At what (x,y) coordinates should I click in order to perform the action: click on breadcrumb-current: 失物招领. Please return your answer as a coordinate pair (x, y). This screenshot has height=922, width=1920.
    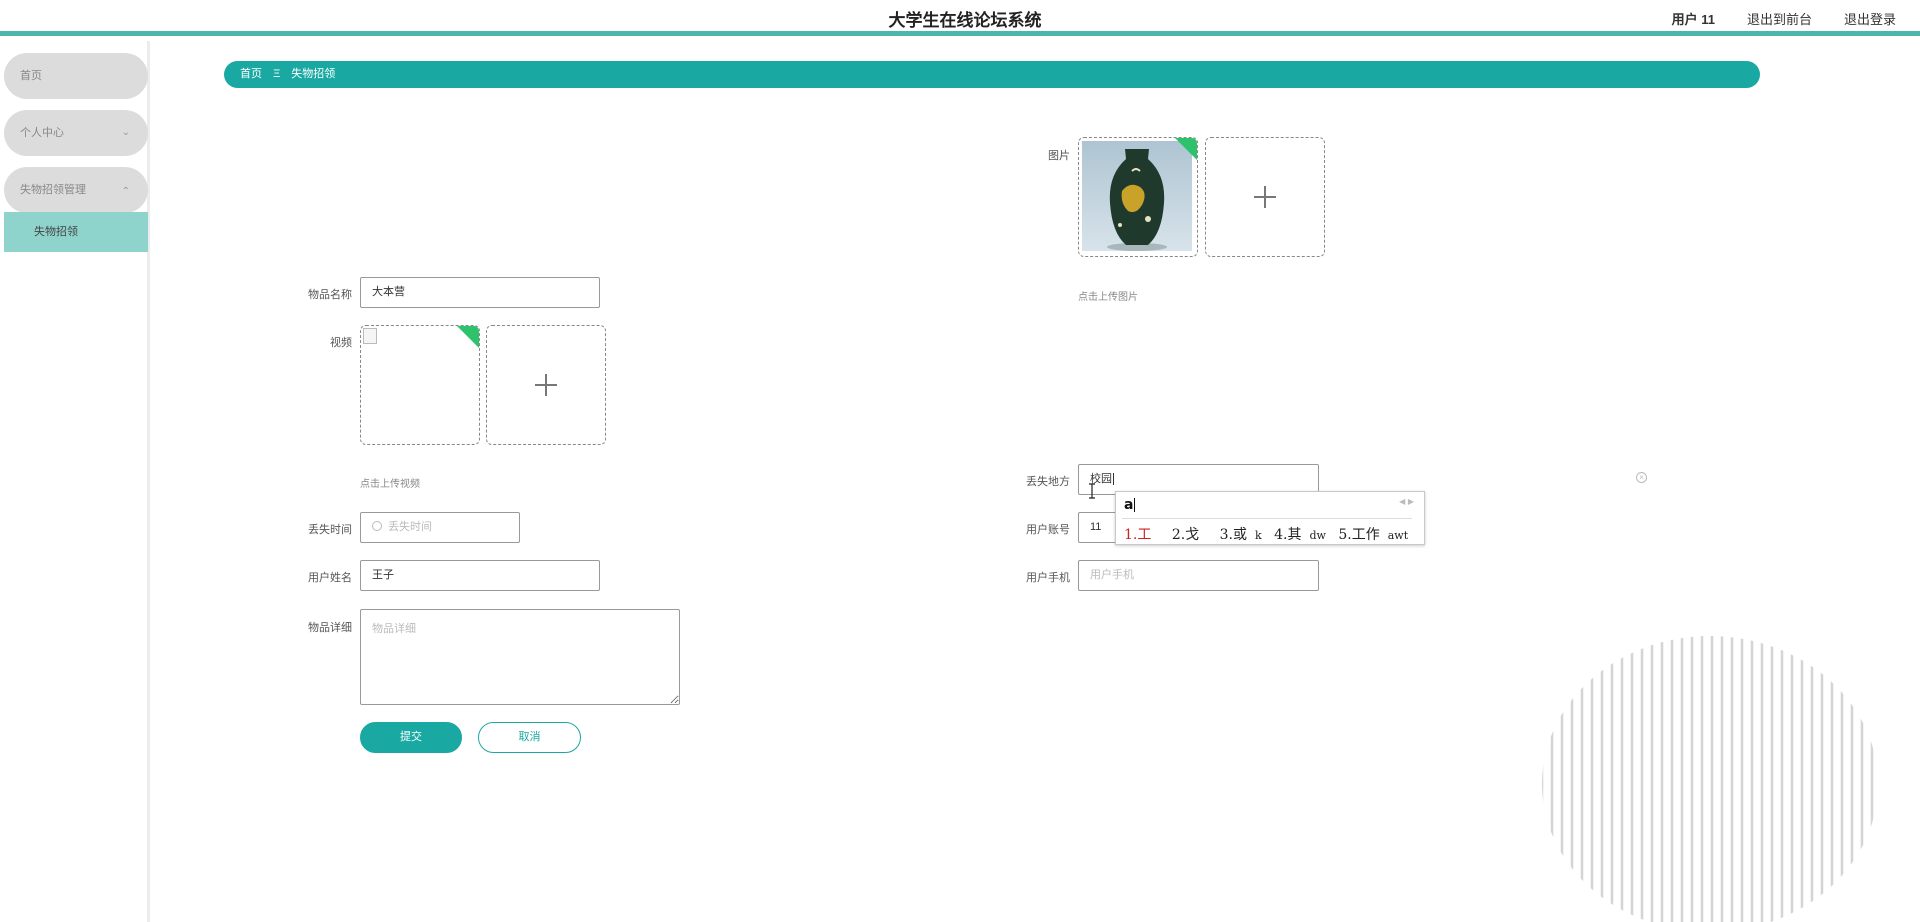
    Looking at the image, I should click on (313, 74).